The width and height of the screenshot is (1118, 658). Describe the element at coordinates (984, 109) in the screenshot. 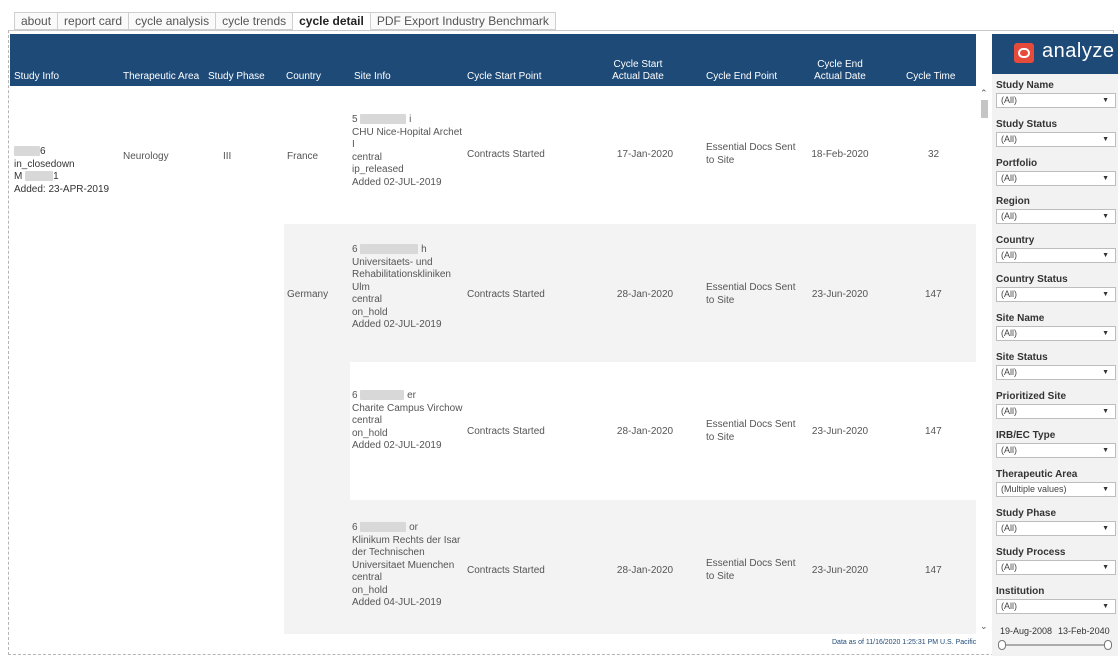

I see `scroll-thumb` at that location.